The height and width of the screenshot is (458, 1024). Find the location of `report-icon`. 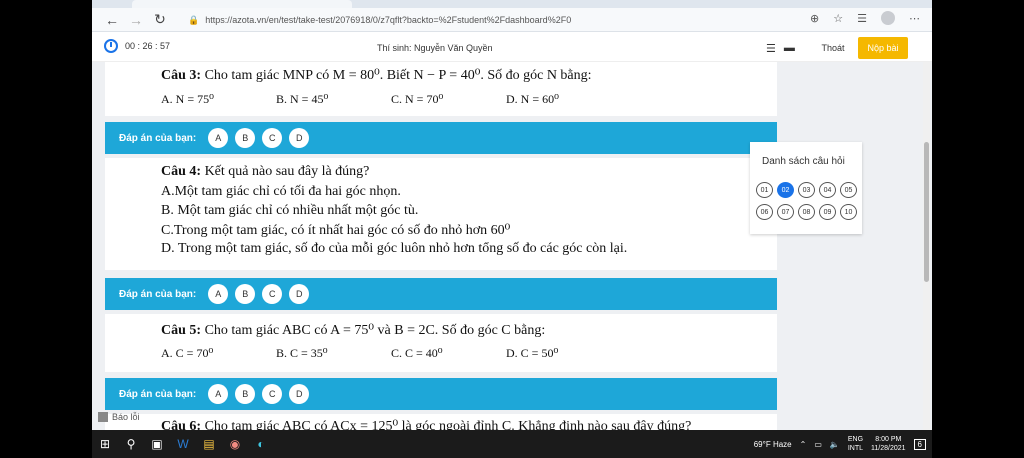

report-icon is located at coordinates (103, 417).